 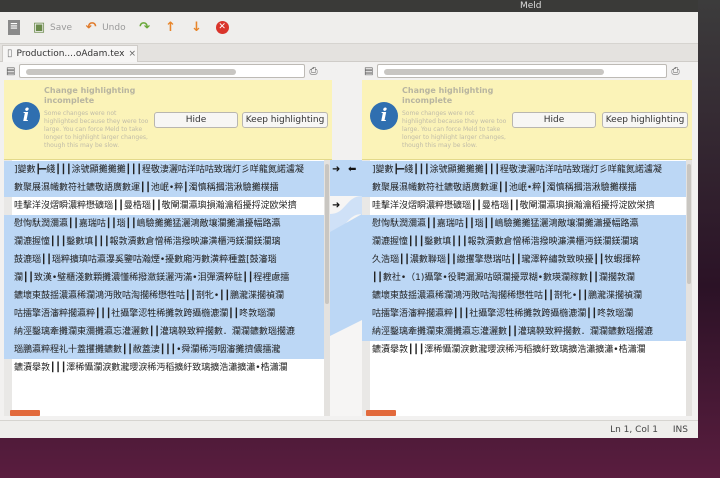 I want to click on close-tab-icon: ×, so click(x=132, y=54).